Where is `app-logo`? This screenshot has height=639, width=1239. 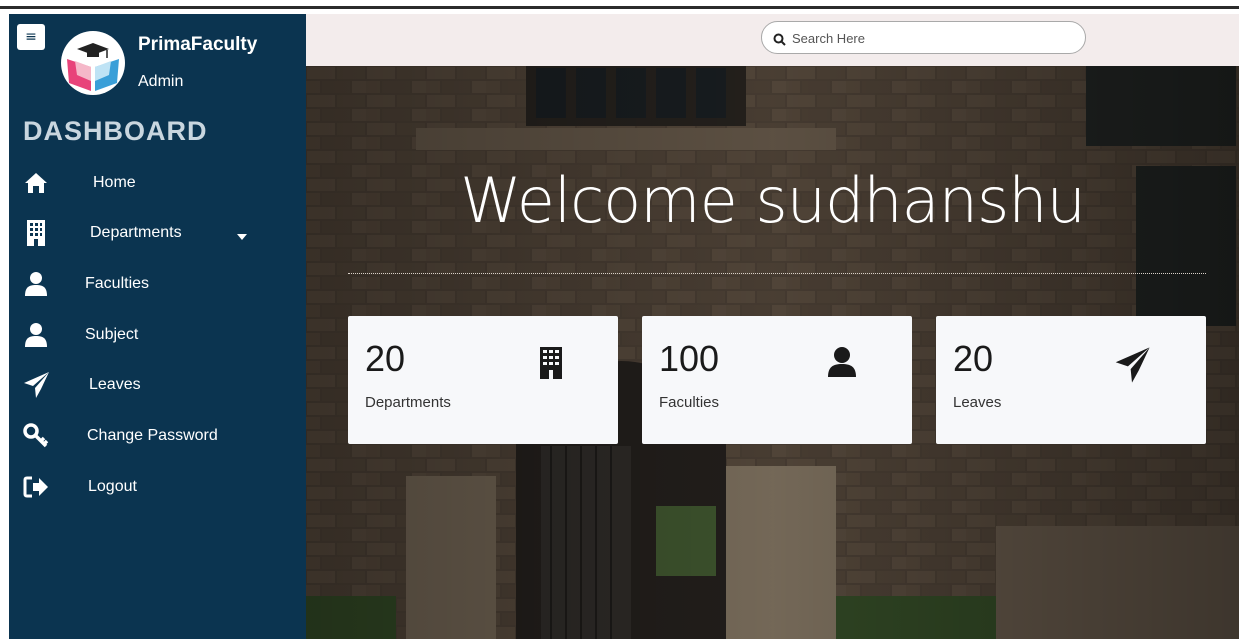 app-logo is located at coordinates (93, 63).